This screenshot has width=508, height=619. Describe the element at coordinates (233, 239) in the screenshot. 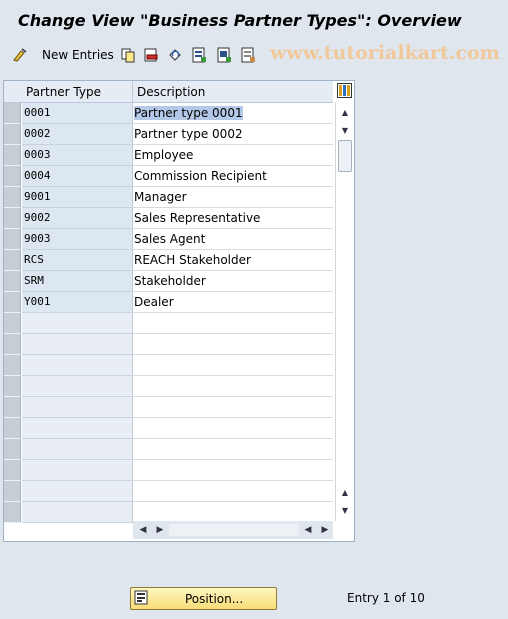

I see `description-cell: Sales Agent` at that location.